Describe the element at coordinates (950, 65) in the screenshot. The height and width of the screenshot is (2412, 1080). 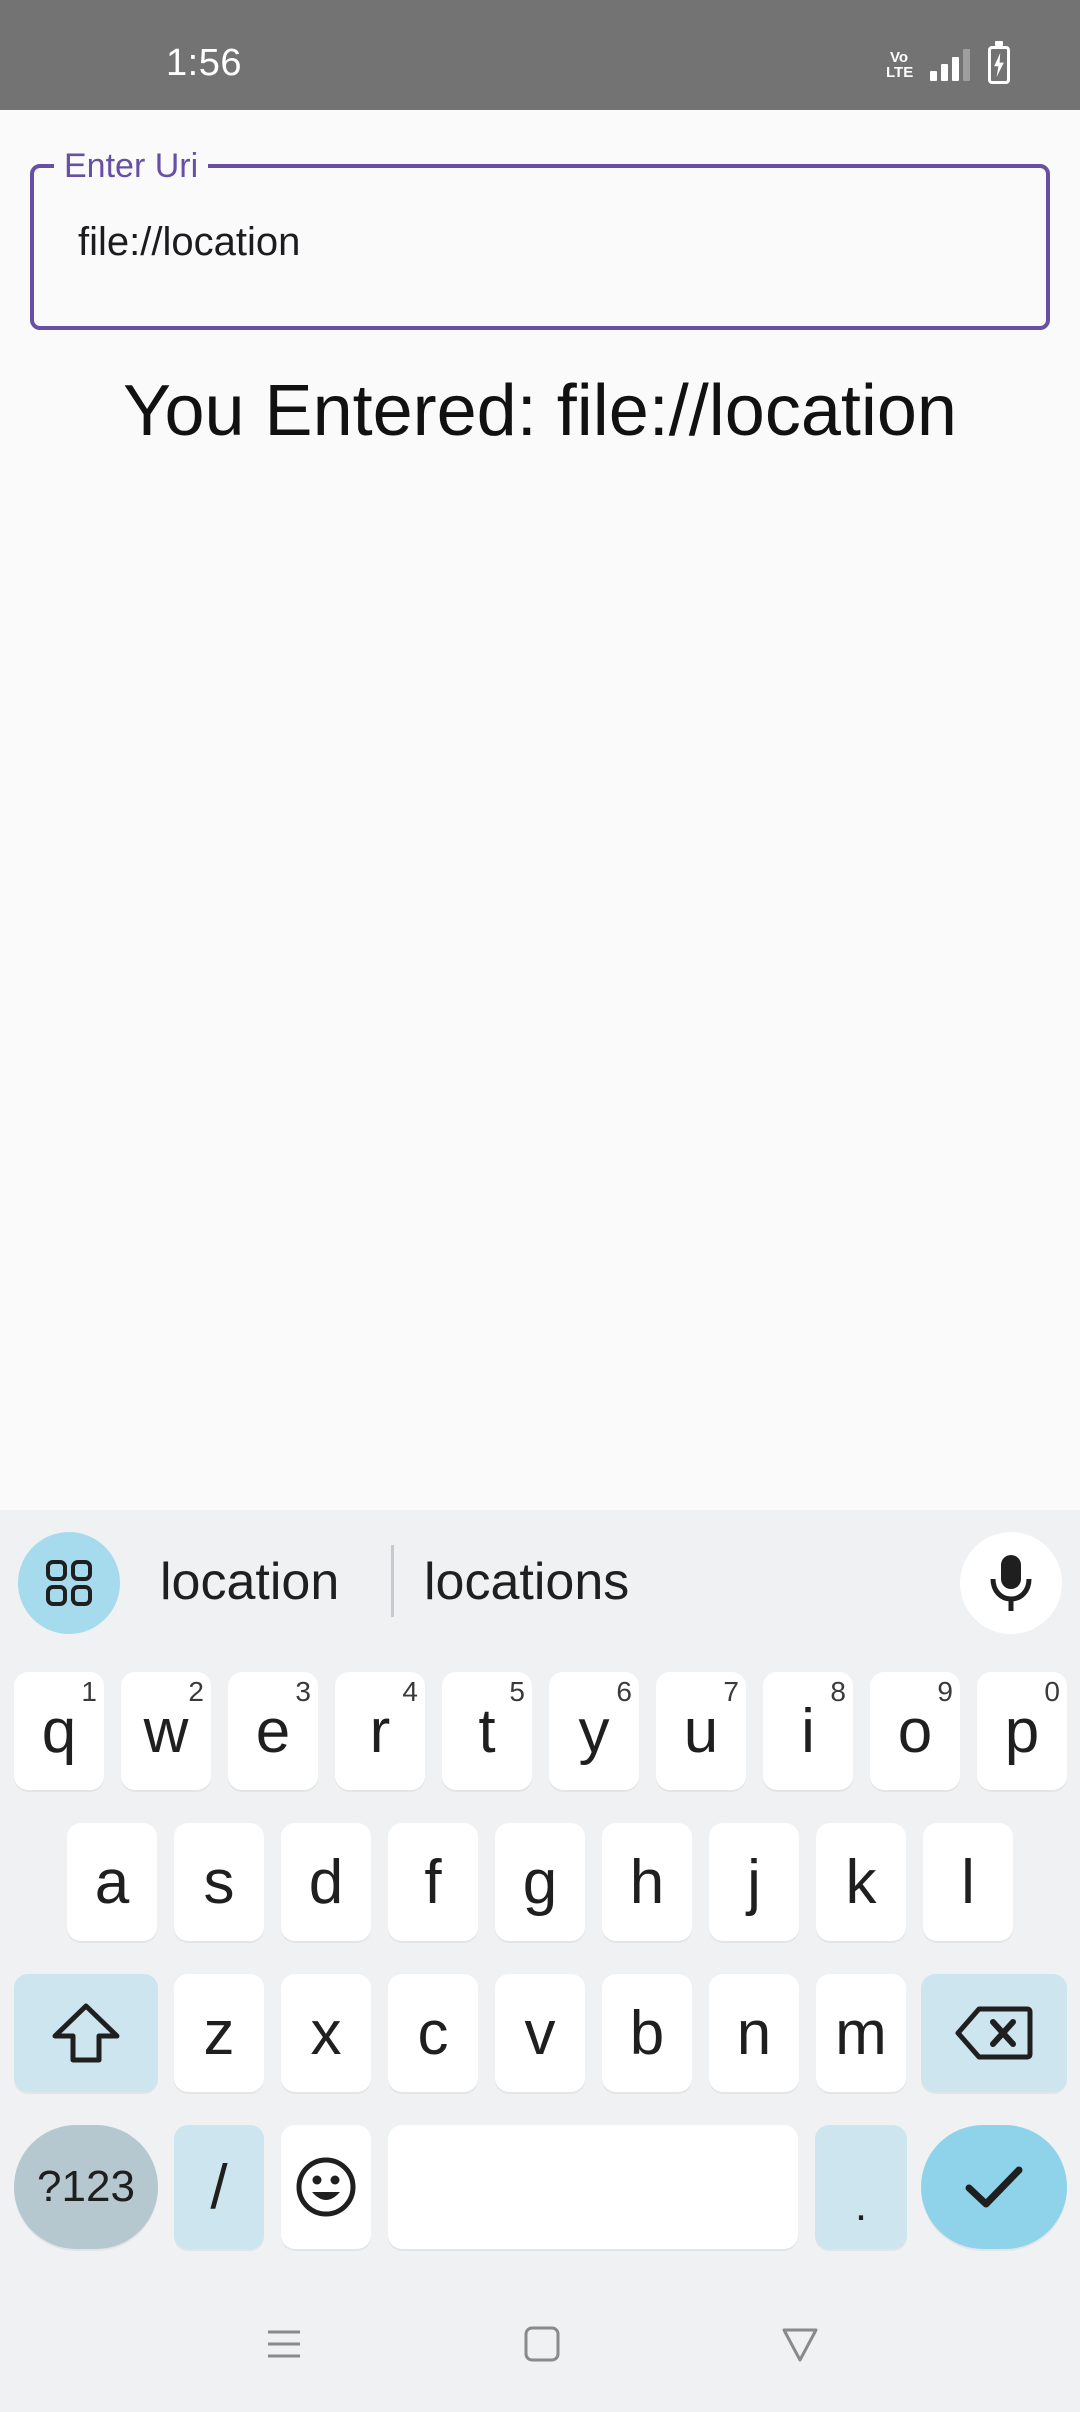
I see `signal-icon` at that location.